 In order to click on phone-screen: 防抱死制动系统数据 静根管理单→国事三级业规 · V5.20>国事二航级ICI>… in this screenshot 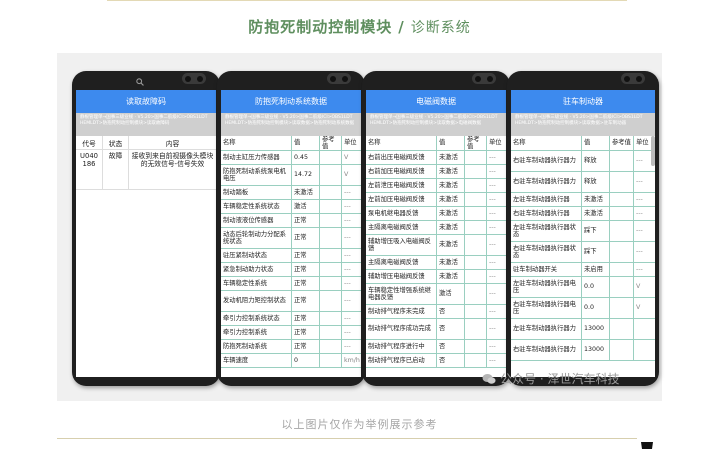, I will do `click(291, 233)`.